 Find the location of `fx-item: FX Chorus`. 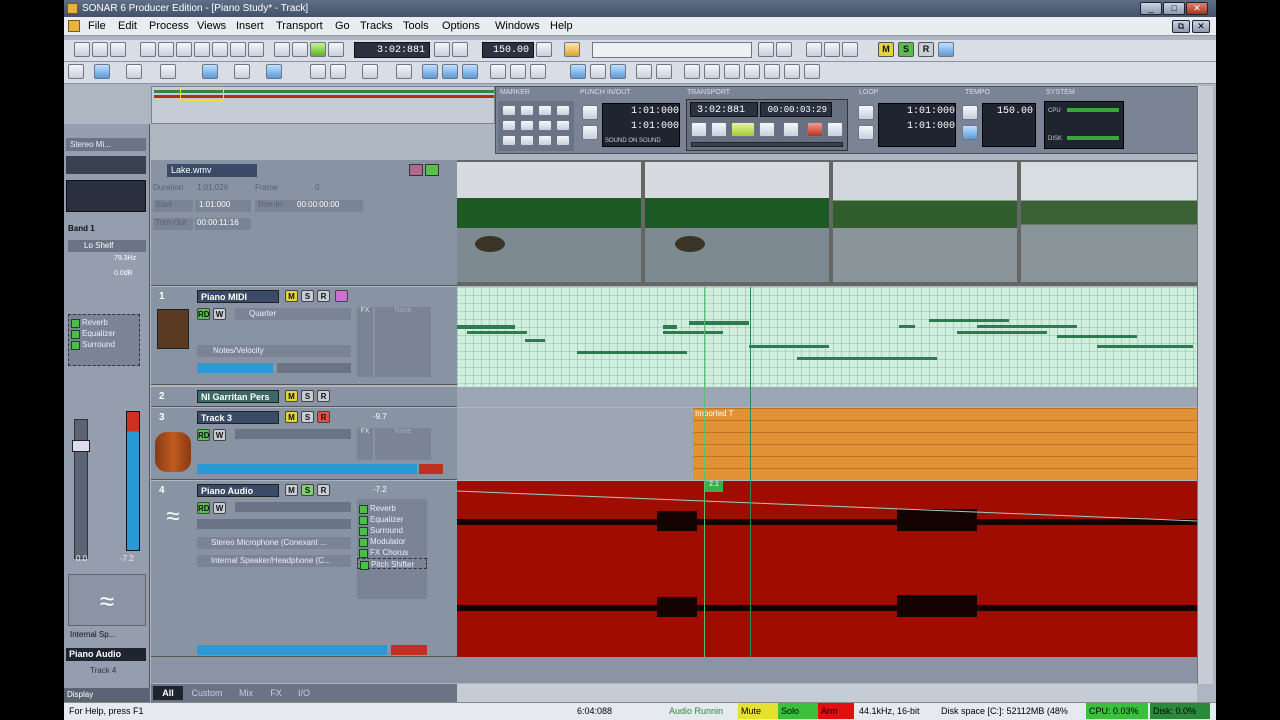

fx-item: FX Chorus is located at coordinates (392, 552).